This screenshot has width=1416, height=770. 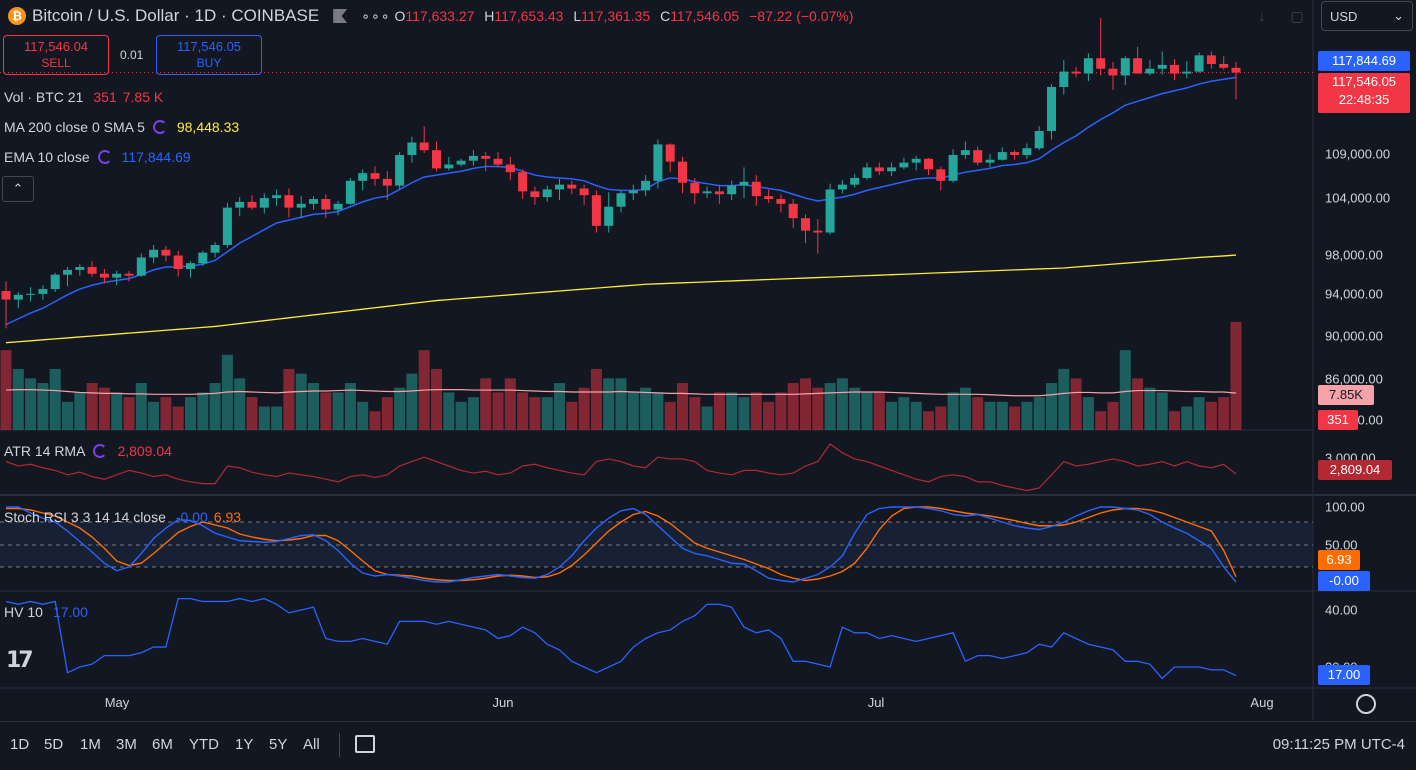 I want to click on range-5d-button: 5D, so click(x=53, y=744).